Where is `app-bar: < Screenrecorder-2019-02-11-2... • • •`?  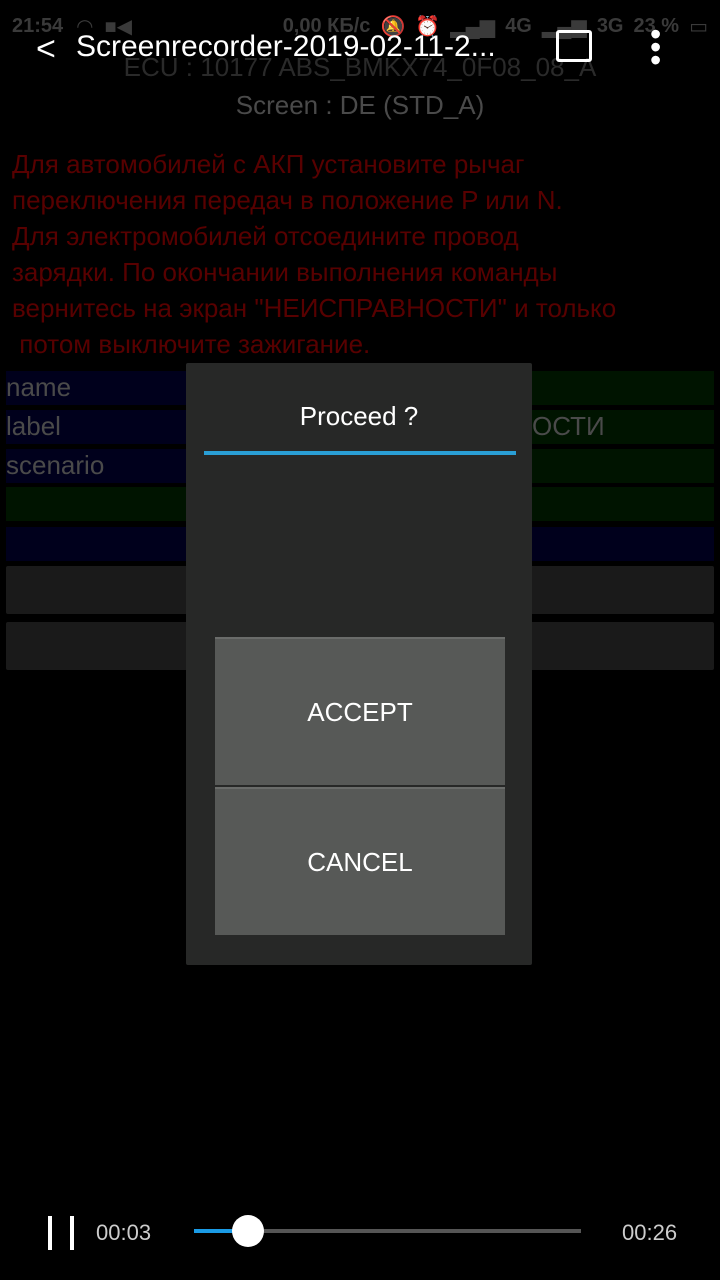 app-bar: < Screenrecorder-2019-02-11-2... • • • is located at coordinates (360, 47).